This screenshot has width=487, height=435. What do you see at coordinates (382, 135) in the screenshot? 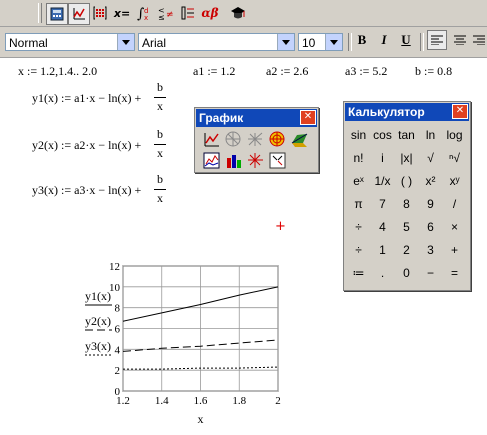
I see `calc-key-0-1: cos` at bounding box center [382, 135].